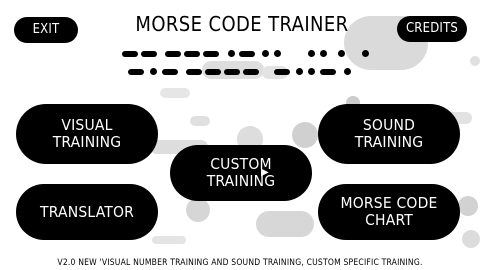 This screenshot has height=270, width=480. What do you see at coordinates (87, 125) in the screenshot?
I see `visual-training-label-line1: VISUAL` at bounding box center [87, 125].